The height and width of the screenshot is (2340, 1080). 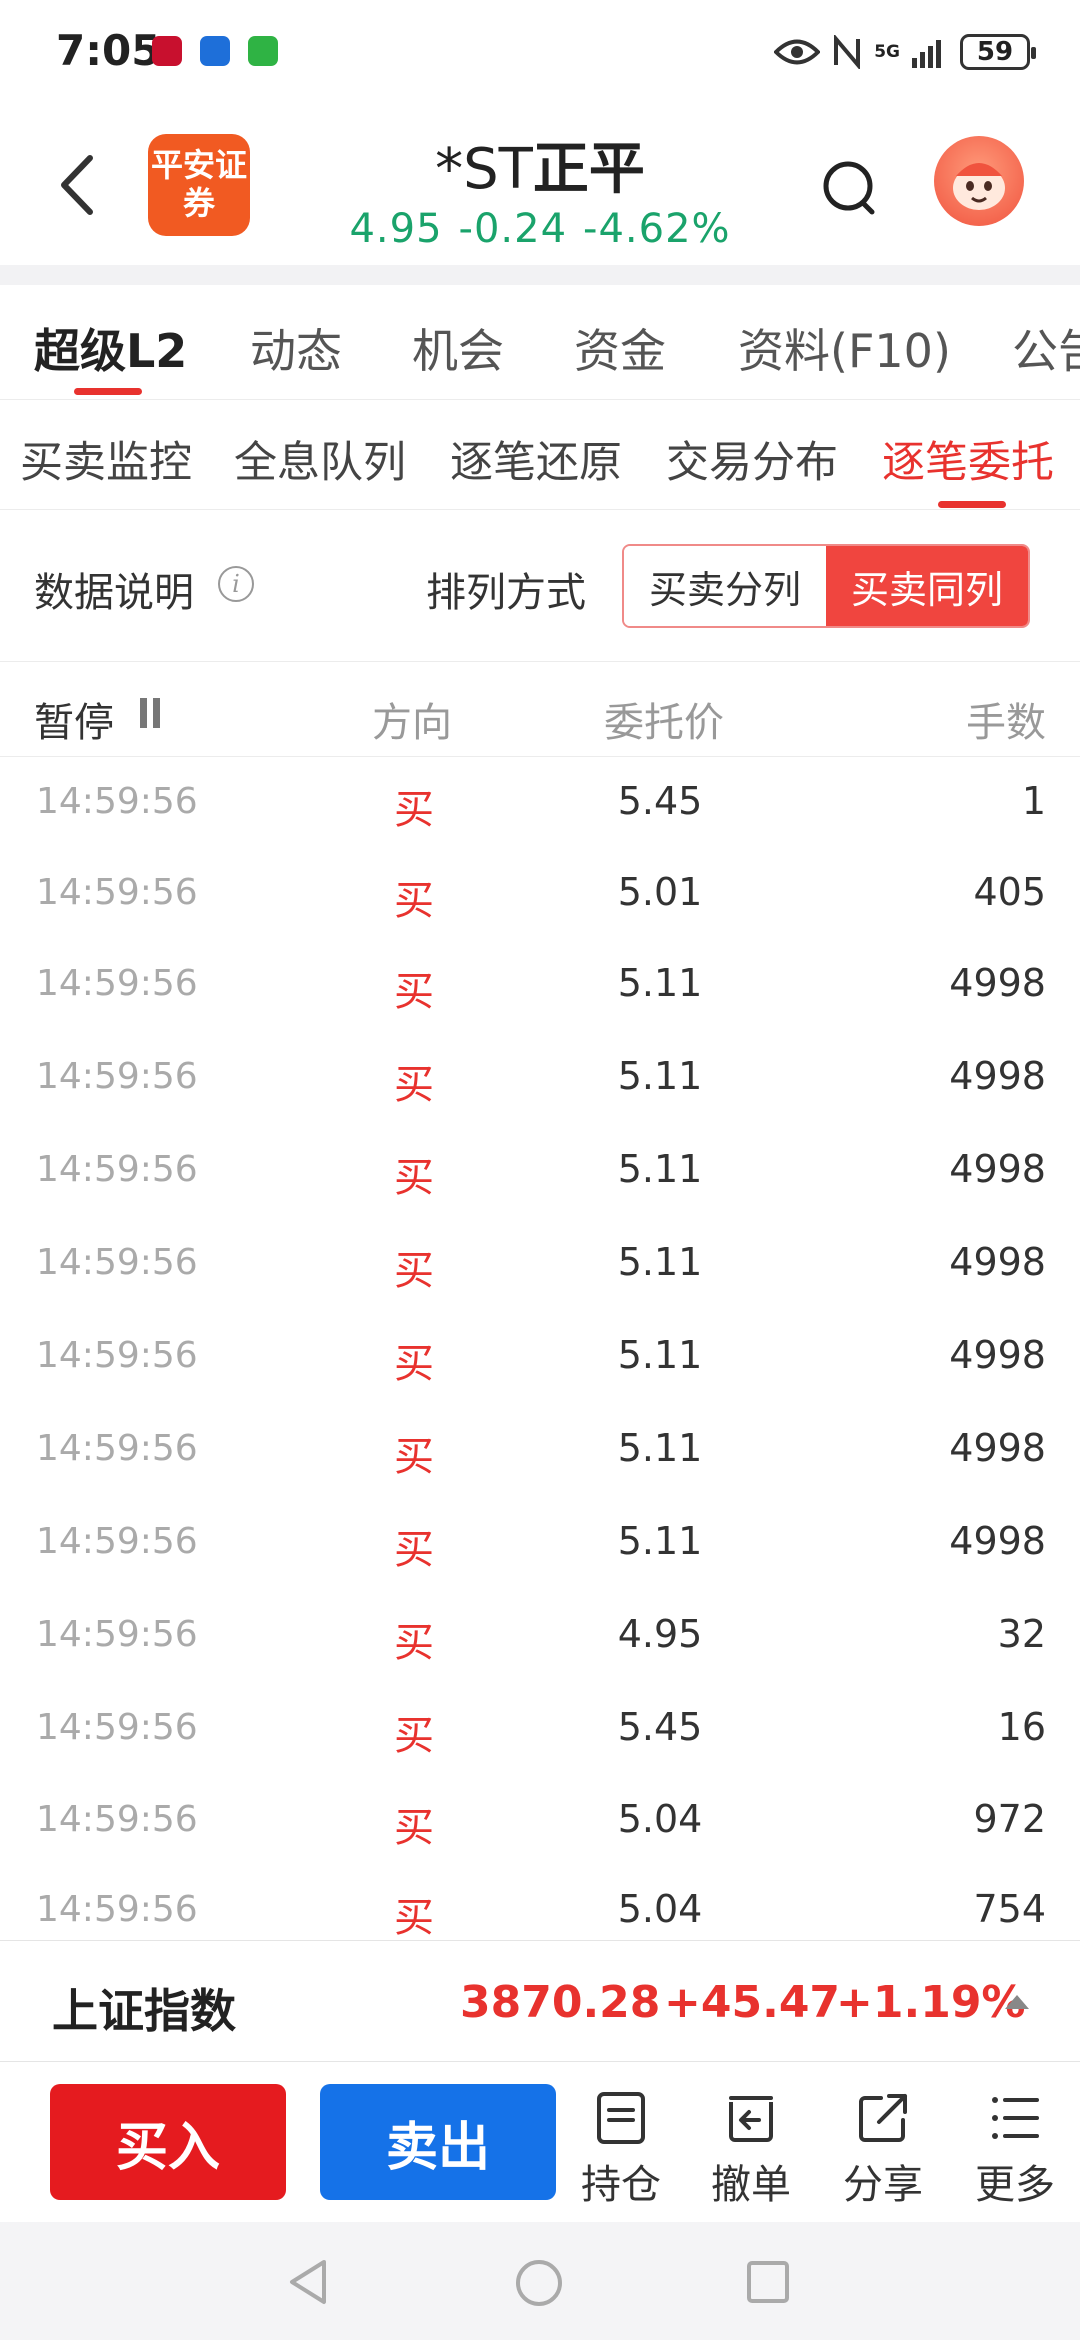 What do you see at coordinates (296, 348) in the screenshot?
I see `tab-dynamics: 动态` at bounding box center [296, 348].